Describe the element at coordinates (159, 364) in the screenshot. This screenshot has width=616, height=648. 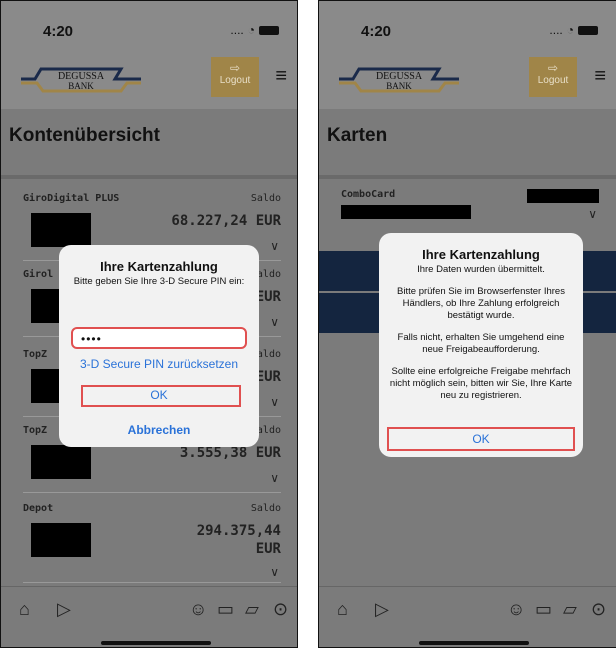
I see `reset-pin-link: 3-D Secure PIN zurücksetzen` at that location.